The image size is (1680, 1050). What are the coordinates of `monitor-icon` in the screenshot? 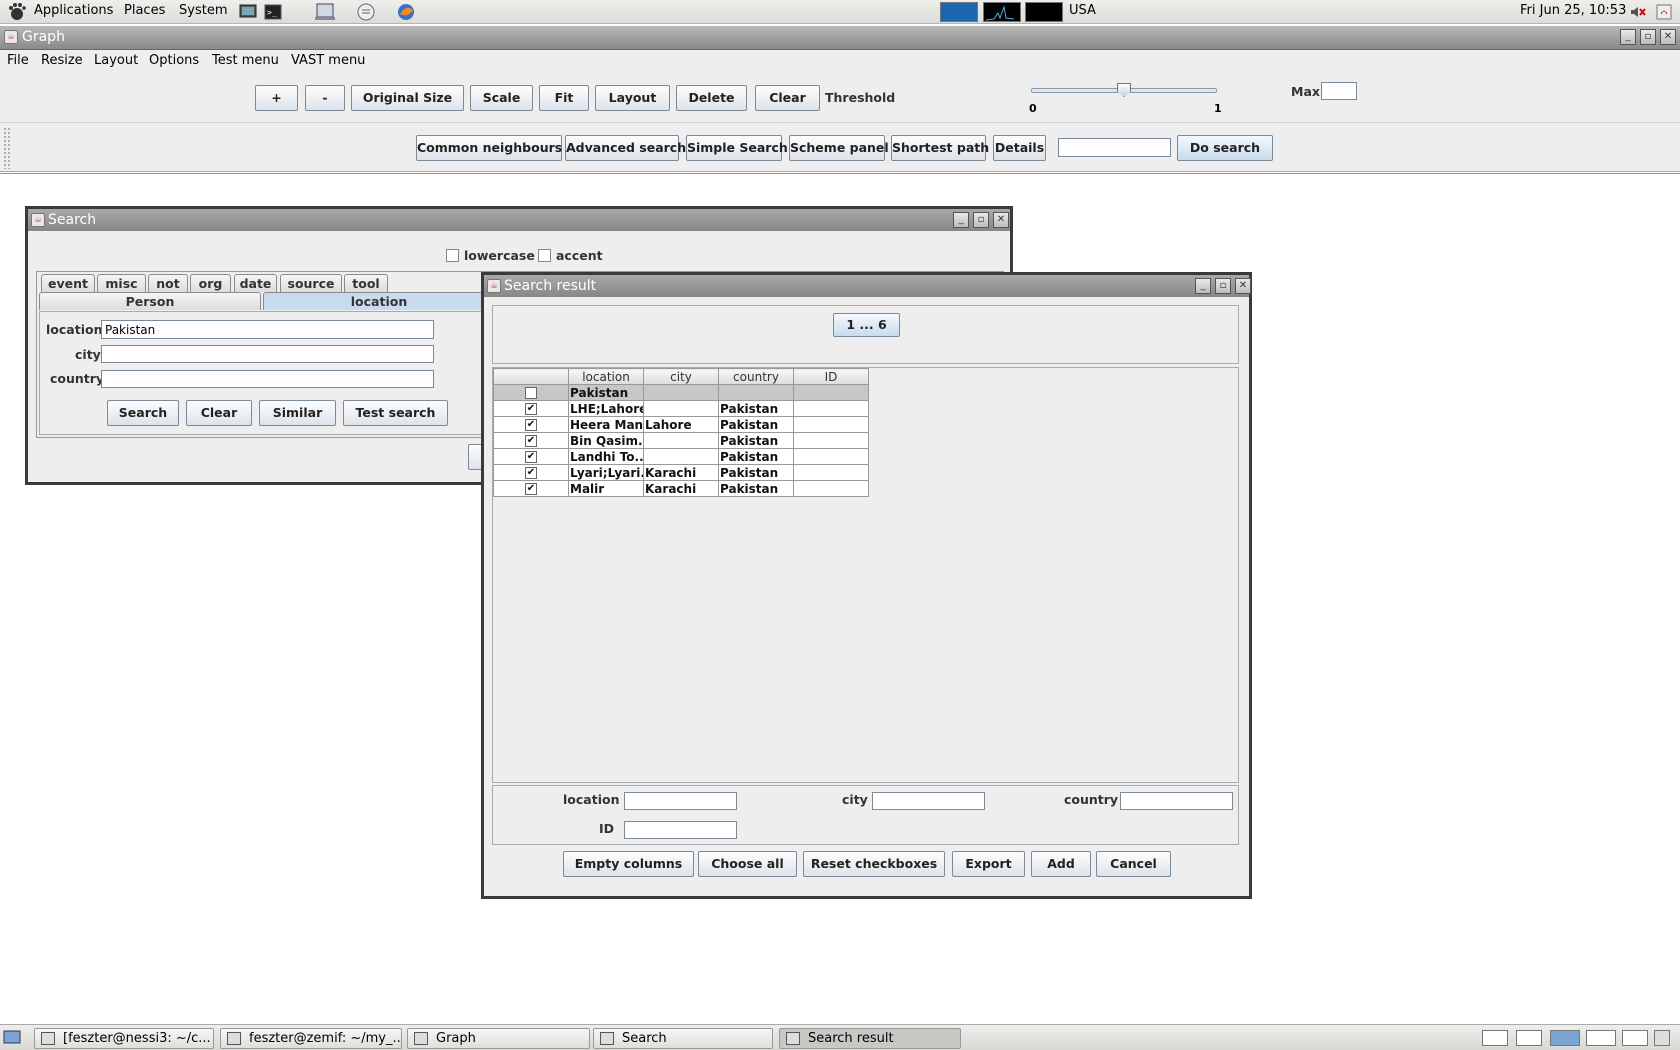 It's located at (248, 12).